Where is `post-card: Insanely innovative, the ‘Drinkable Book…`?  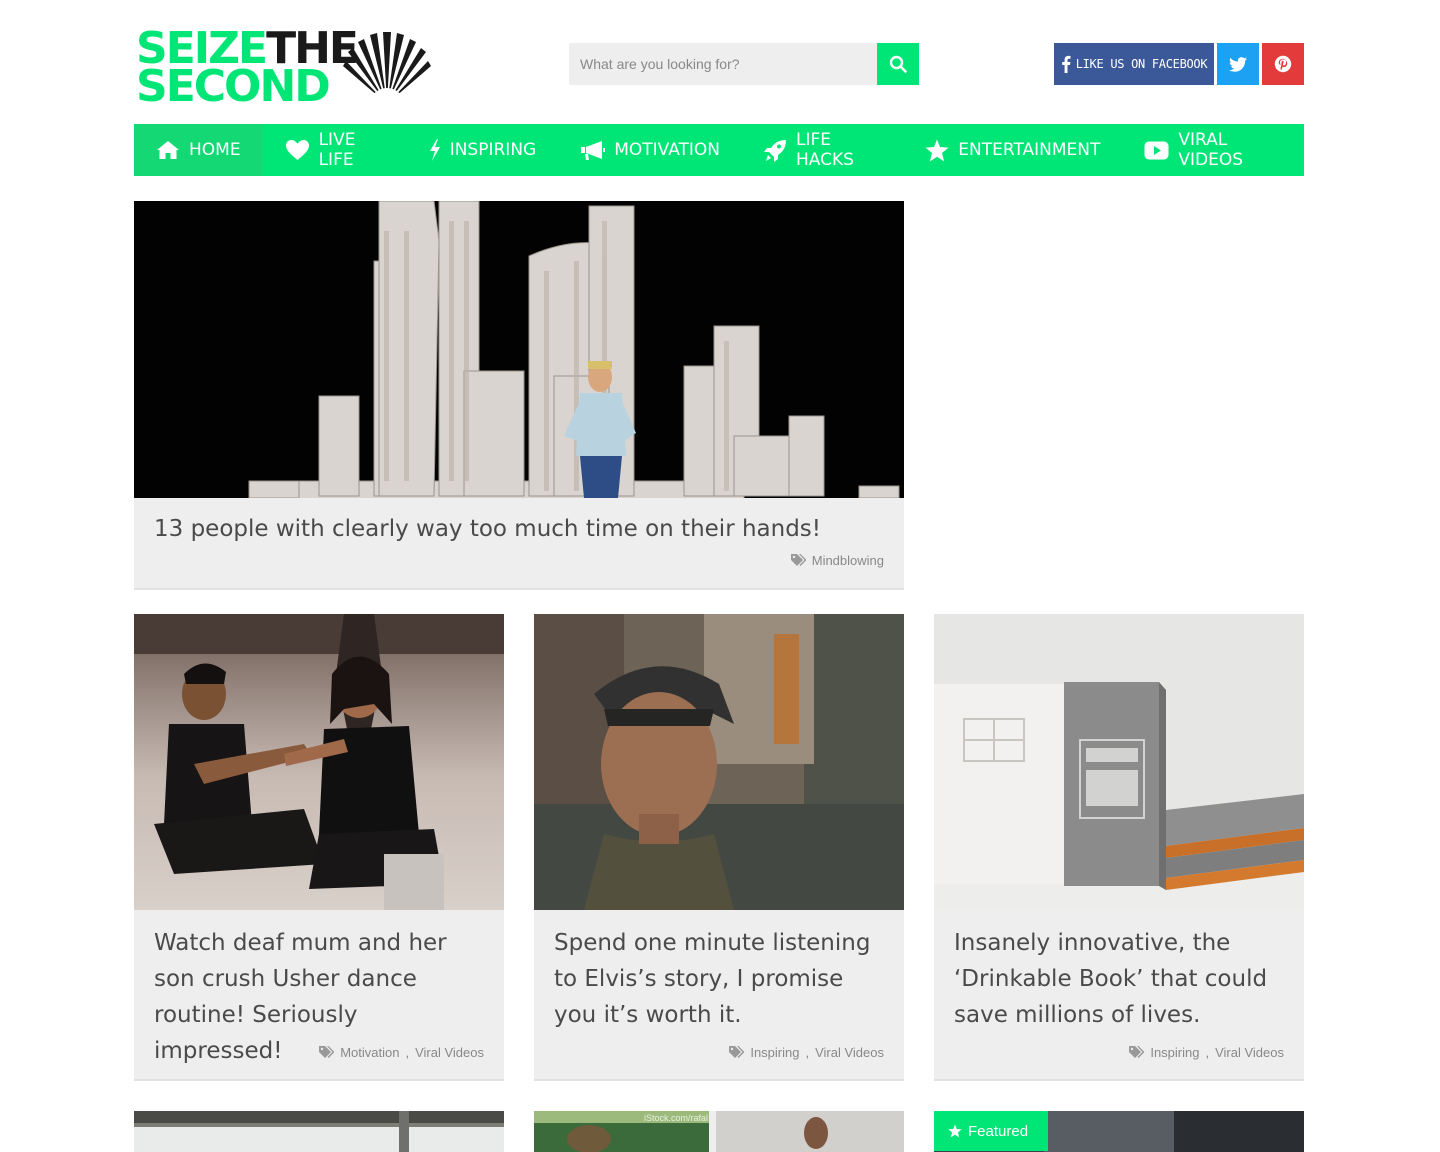 post-card: Insanely innovative, the ‘Drinkable Book… is located at coordinates (1119, 847).